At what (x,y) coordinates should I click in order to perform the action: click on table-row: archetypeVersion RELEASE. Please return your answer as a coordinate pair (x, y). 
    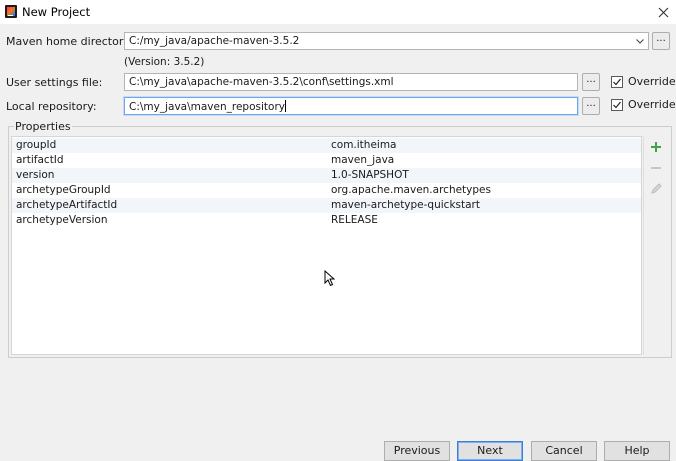
    Looking at the image, I should click on (326, 220).